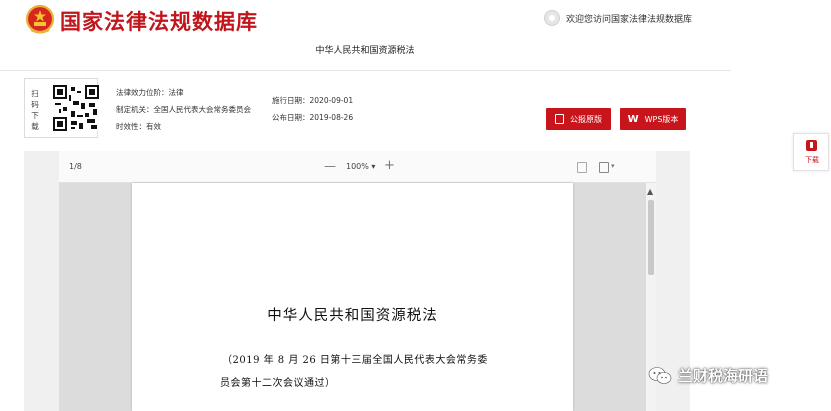 The width and height of the screenshot is (831, 411). I want to click on qr-code-icon, so click(76, 108).